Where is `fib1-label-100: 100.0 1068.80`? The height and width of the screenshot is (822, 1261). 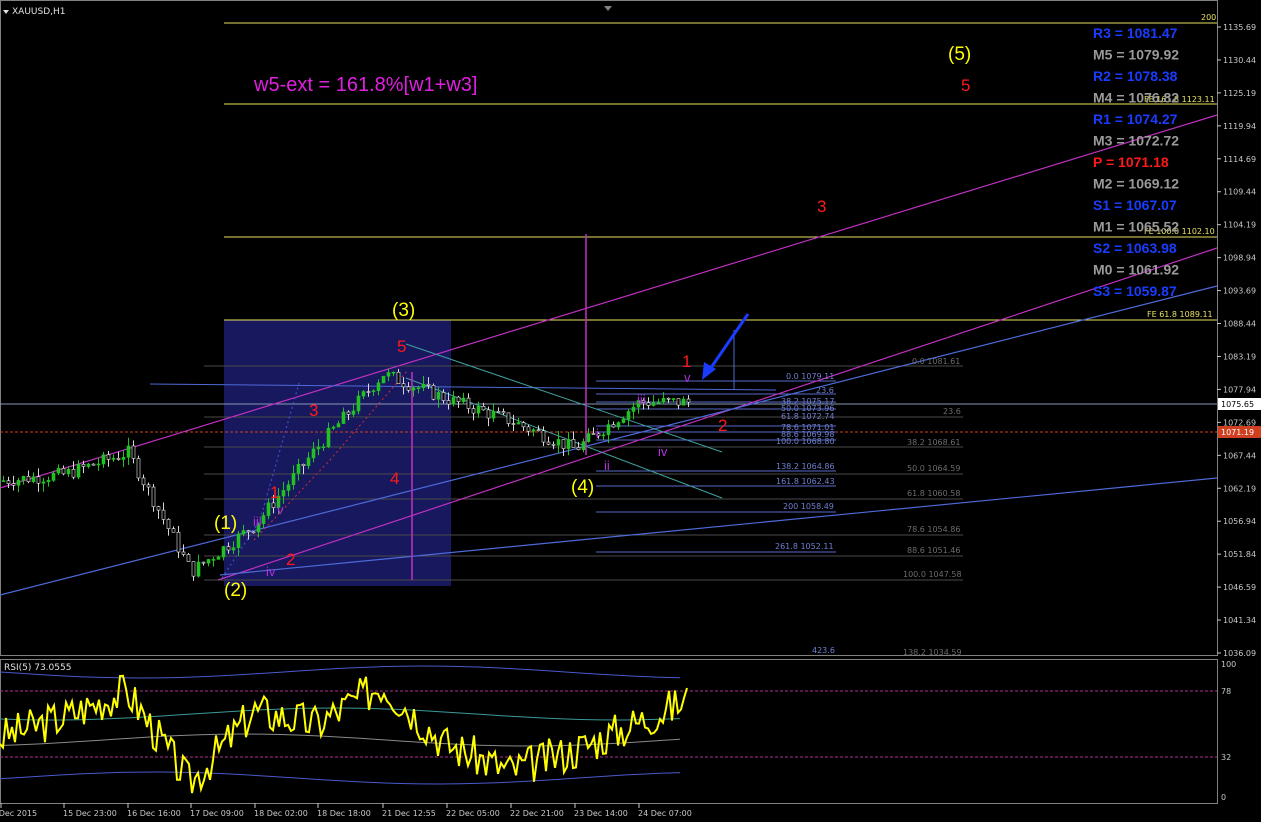 fib1-label-100: 100.0 1068.80 is located at coordinates (805, 441).